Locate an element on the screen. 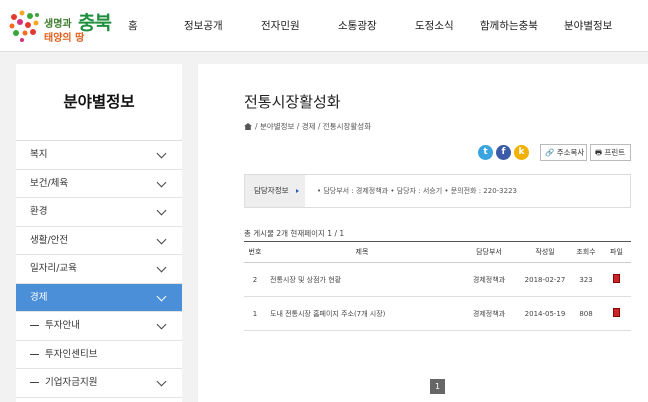 The width and height of the screenshot is (648, 402). print-button: 🖶 프린트 is located at coordinates (610, 152).